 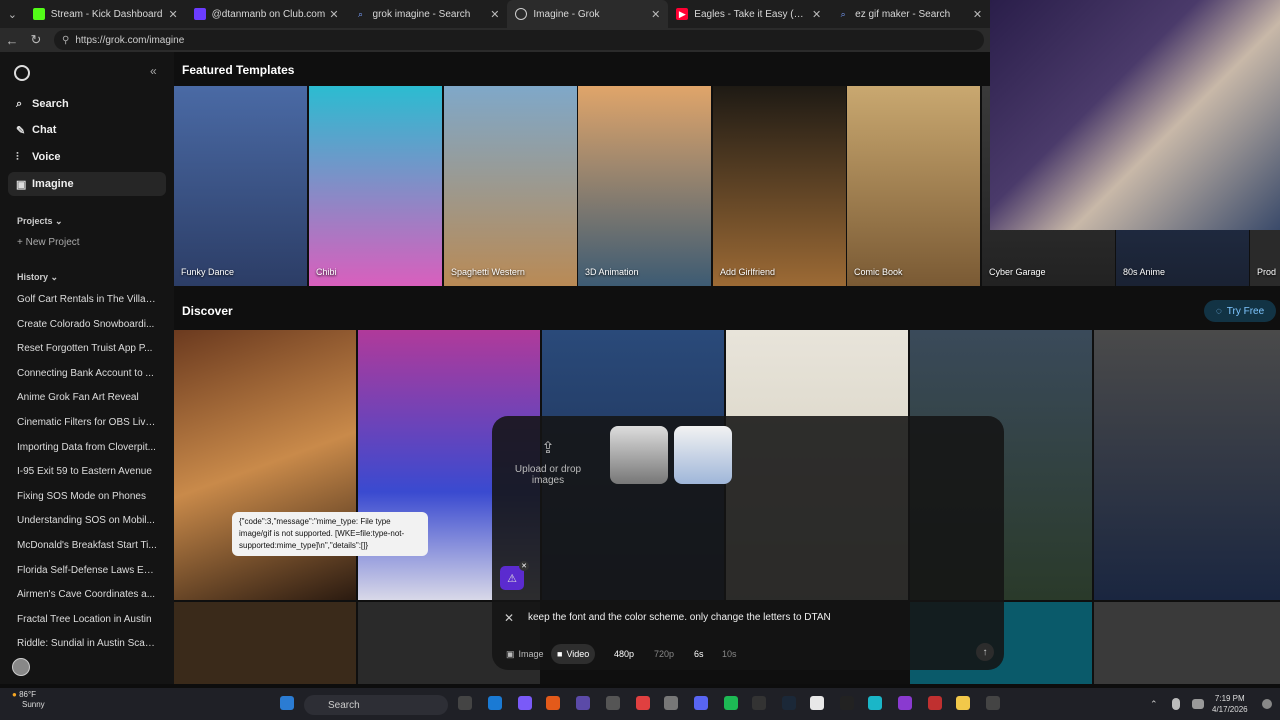 I want to click on grok-favicon-icon, so click(x=521, y=14).